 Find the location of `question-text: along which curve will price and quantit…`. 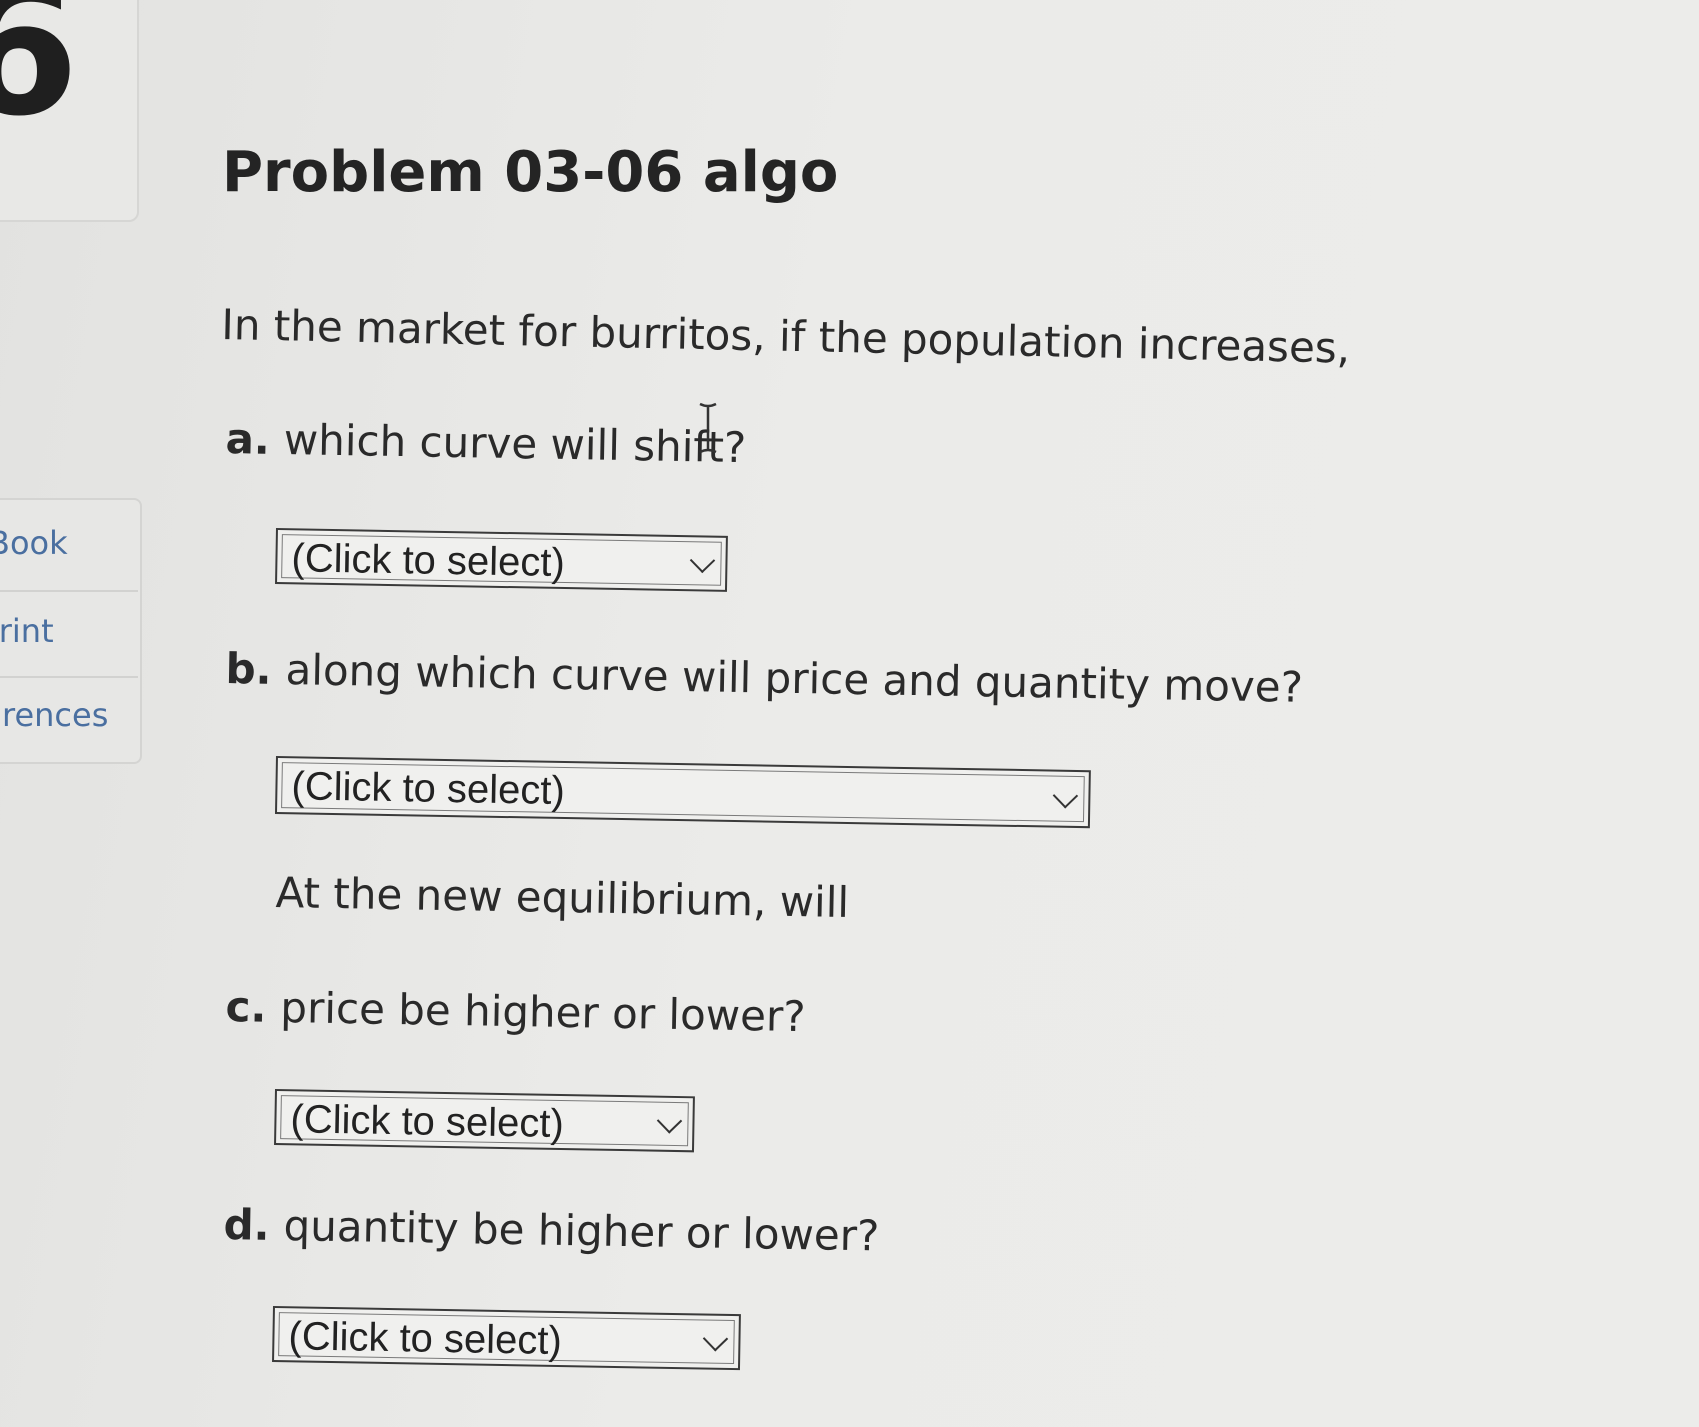

question-text: along which curve will price and quantit… is located at coordinates (794, 678).